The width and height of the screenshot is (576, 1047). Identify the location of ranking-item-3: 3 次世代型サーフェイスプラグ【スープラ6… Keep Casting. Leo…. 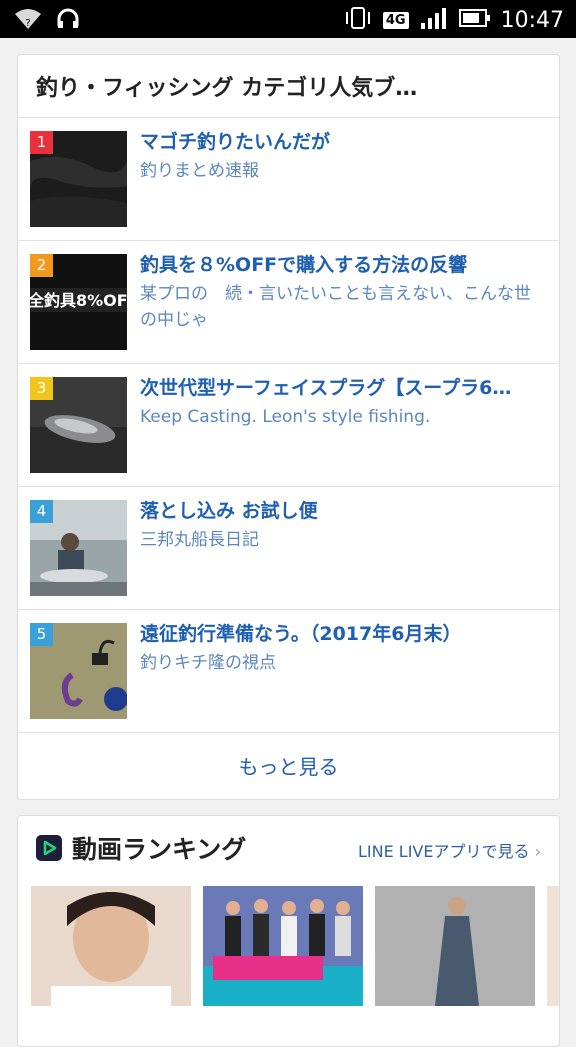
(288, 425).